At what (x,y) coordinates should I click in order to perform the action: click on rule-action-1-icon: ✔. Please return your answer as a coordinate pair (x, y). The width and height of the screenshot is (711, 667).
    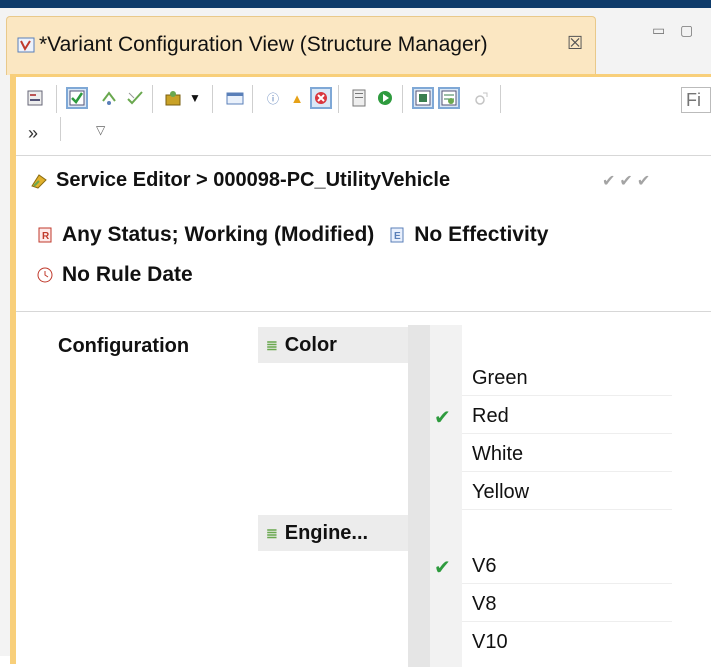
    Looking at the image, I should click on (610, 181).